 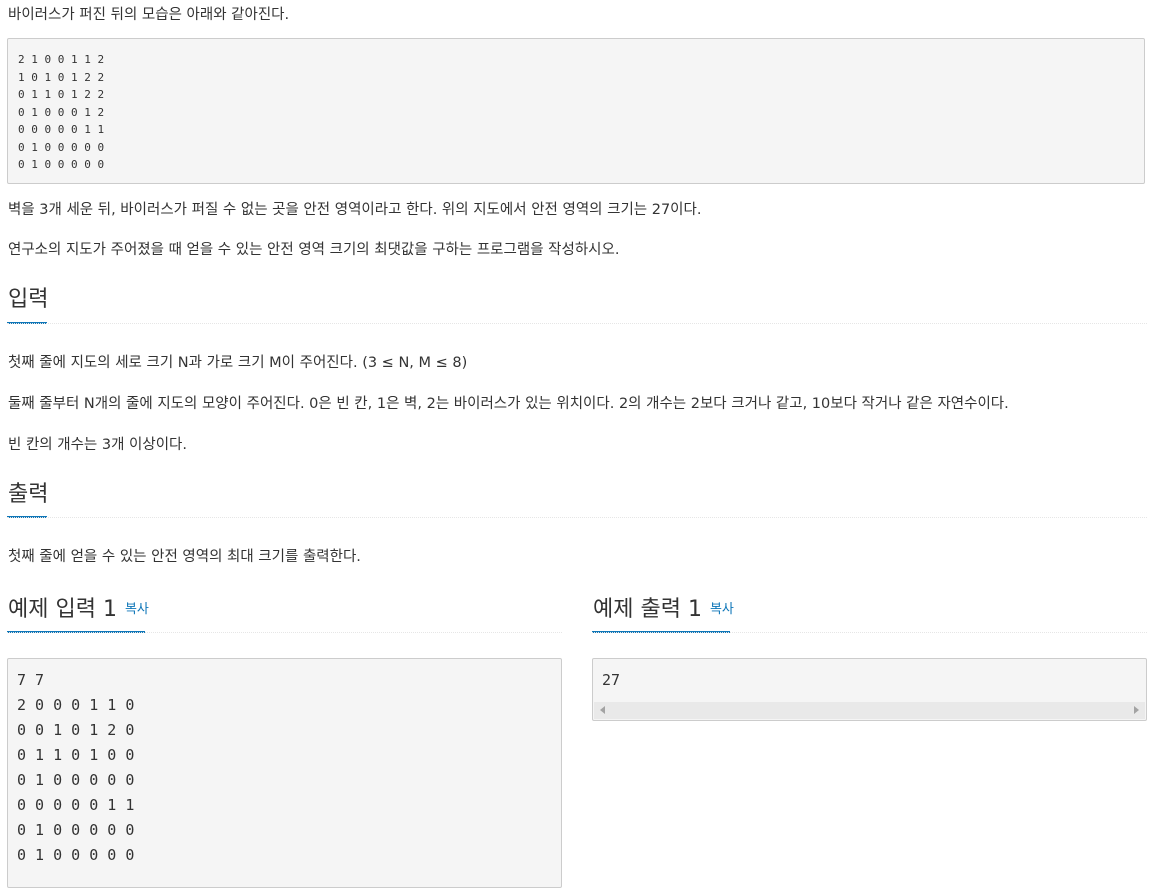 What do you see at coordinates (869, 689) in the screenshot?
I see `sample-output-box: 27` at bounding box center [869, 689].